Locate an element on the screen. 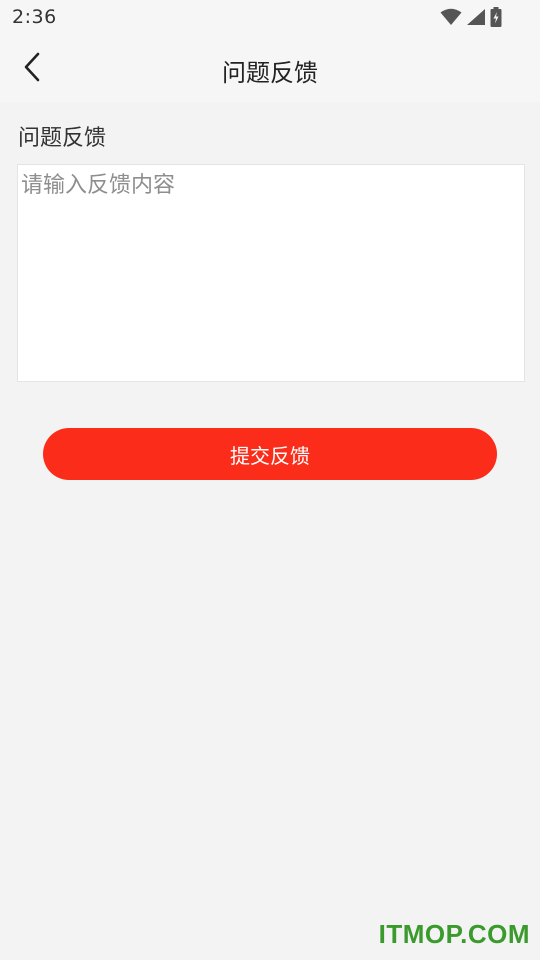  watermark-logo: ITMOP.COM is located at coordinates (454, 934).